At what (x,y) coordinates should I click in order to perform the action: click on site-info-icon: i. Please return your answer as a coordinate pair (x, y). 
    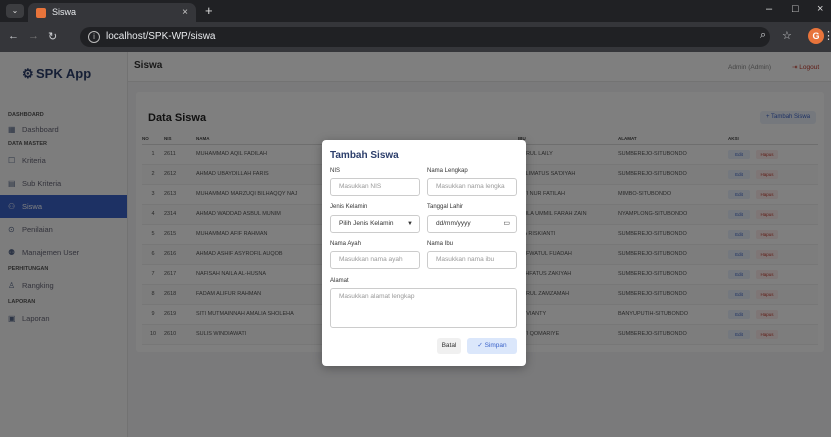
    Looking at the image, I should click on (94, 37).